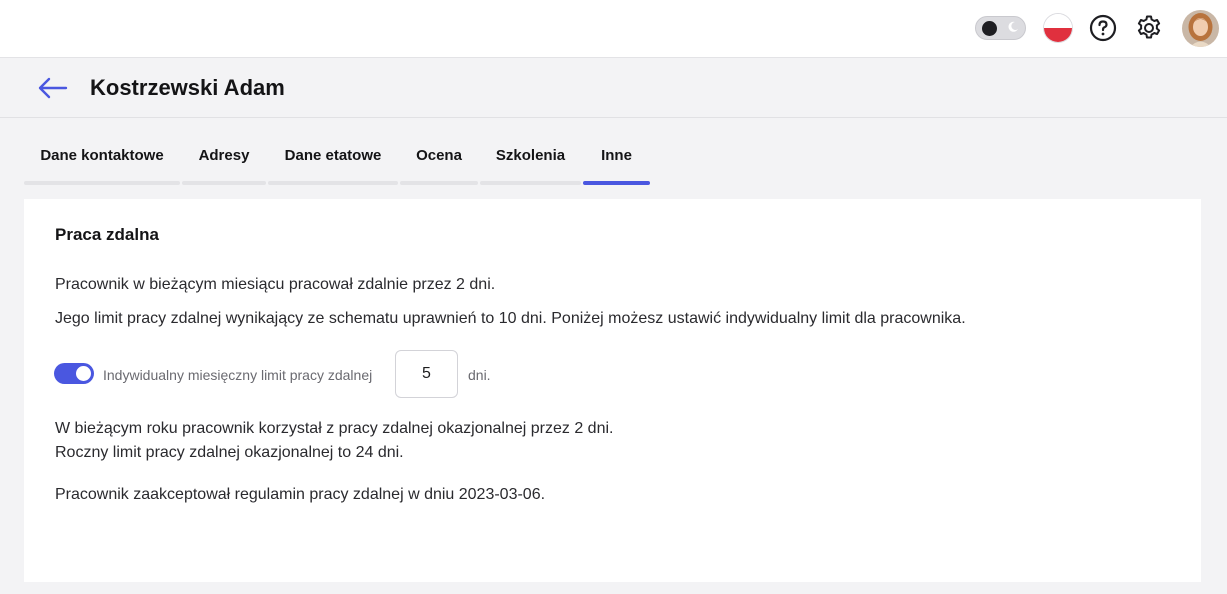 The image size is (1227, 594). Describe the element at coordinates (530, 159) in the screenshot. I see `tab-szkolenia: Szkolenia` at that location.